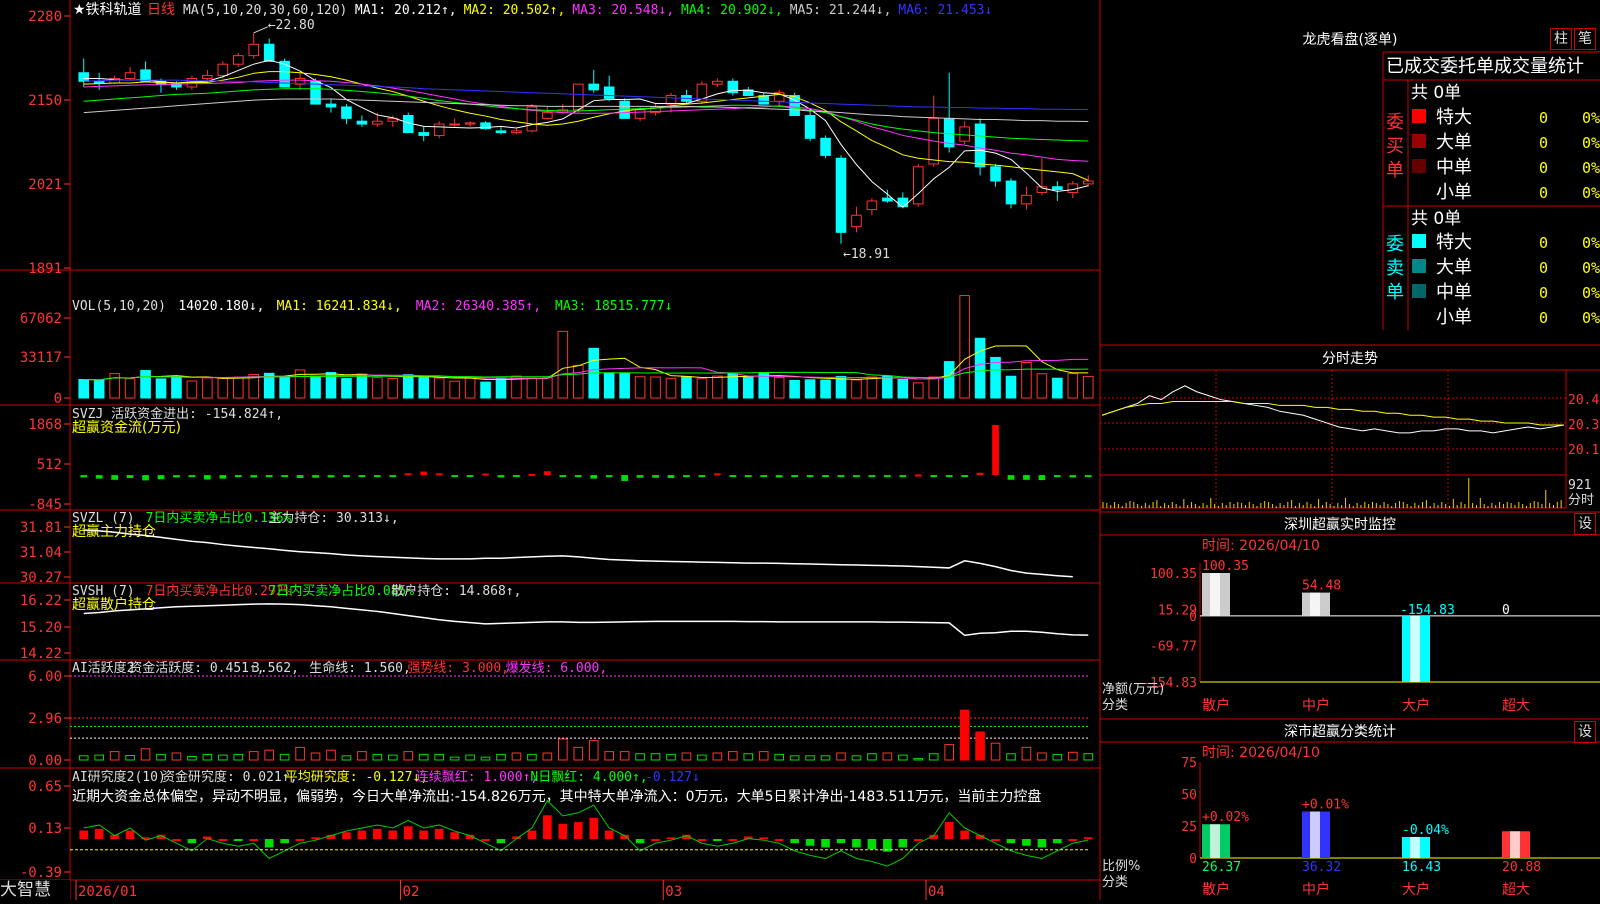 The width and height of the screenshot is (1600, 904). I want to click on ai2-header-item: 平均研究度: -0.127↓,, so click(356, 777).